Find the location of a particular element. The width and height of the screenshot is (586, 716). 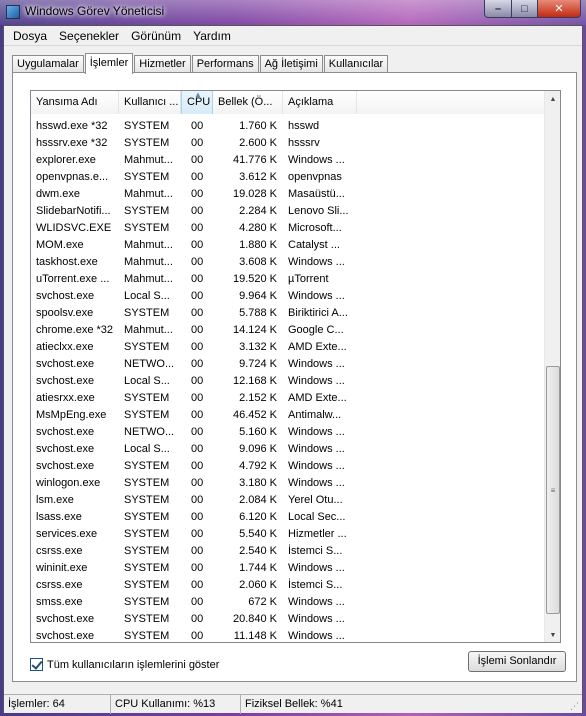

column-image-name: Yansıma Adı is located at coordinates (75, 102).